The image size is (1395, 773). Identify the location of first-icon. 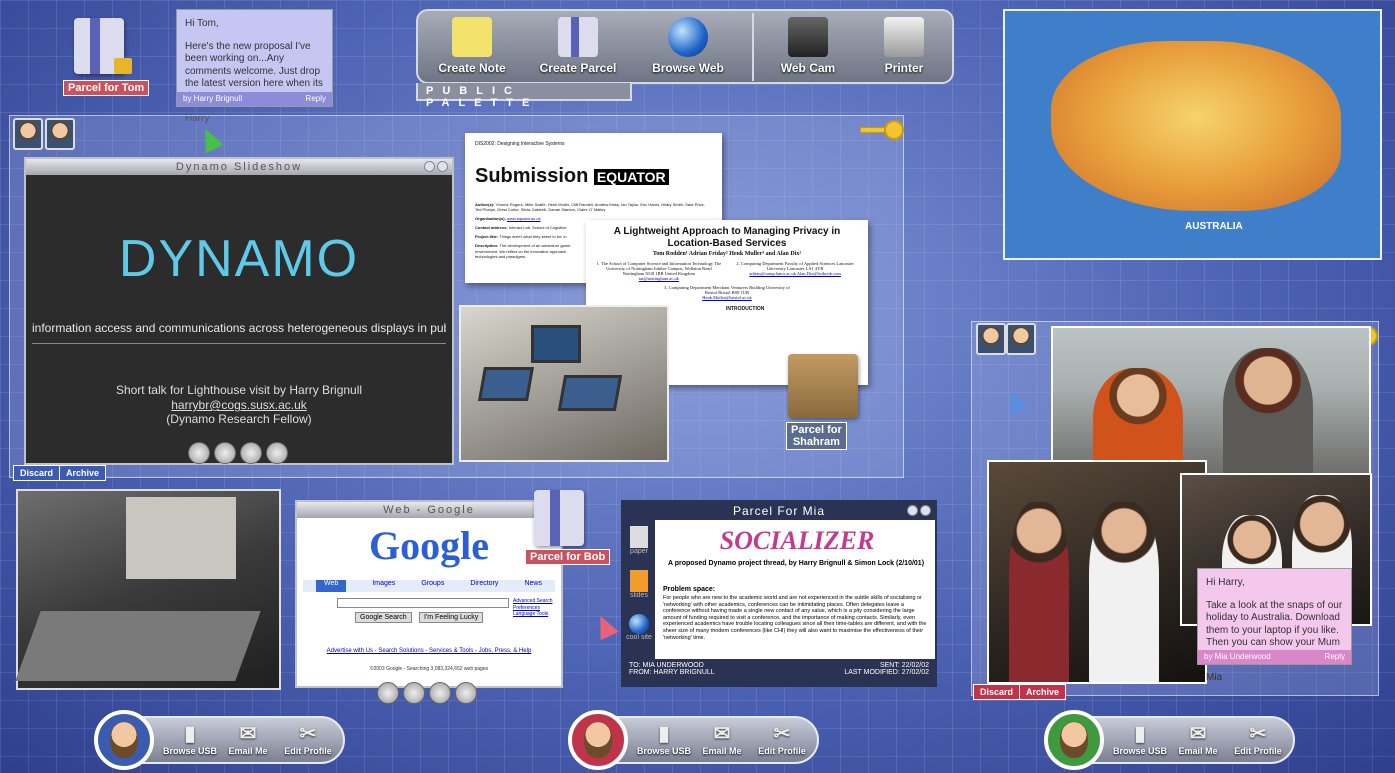
(199, 453).